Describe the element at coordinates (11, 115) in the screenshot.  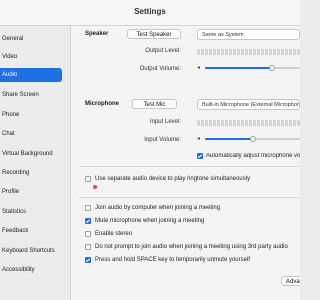
I see `sidebar-item-label: Phone` at that location.